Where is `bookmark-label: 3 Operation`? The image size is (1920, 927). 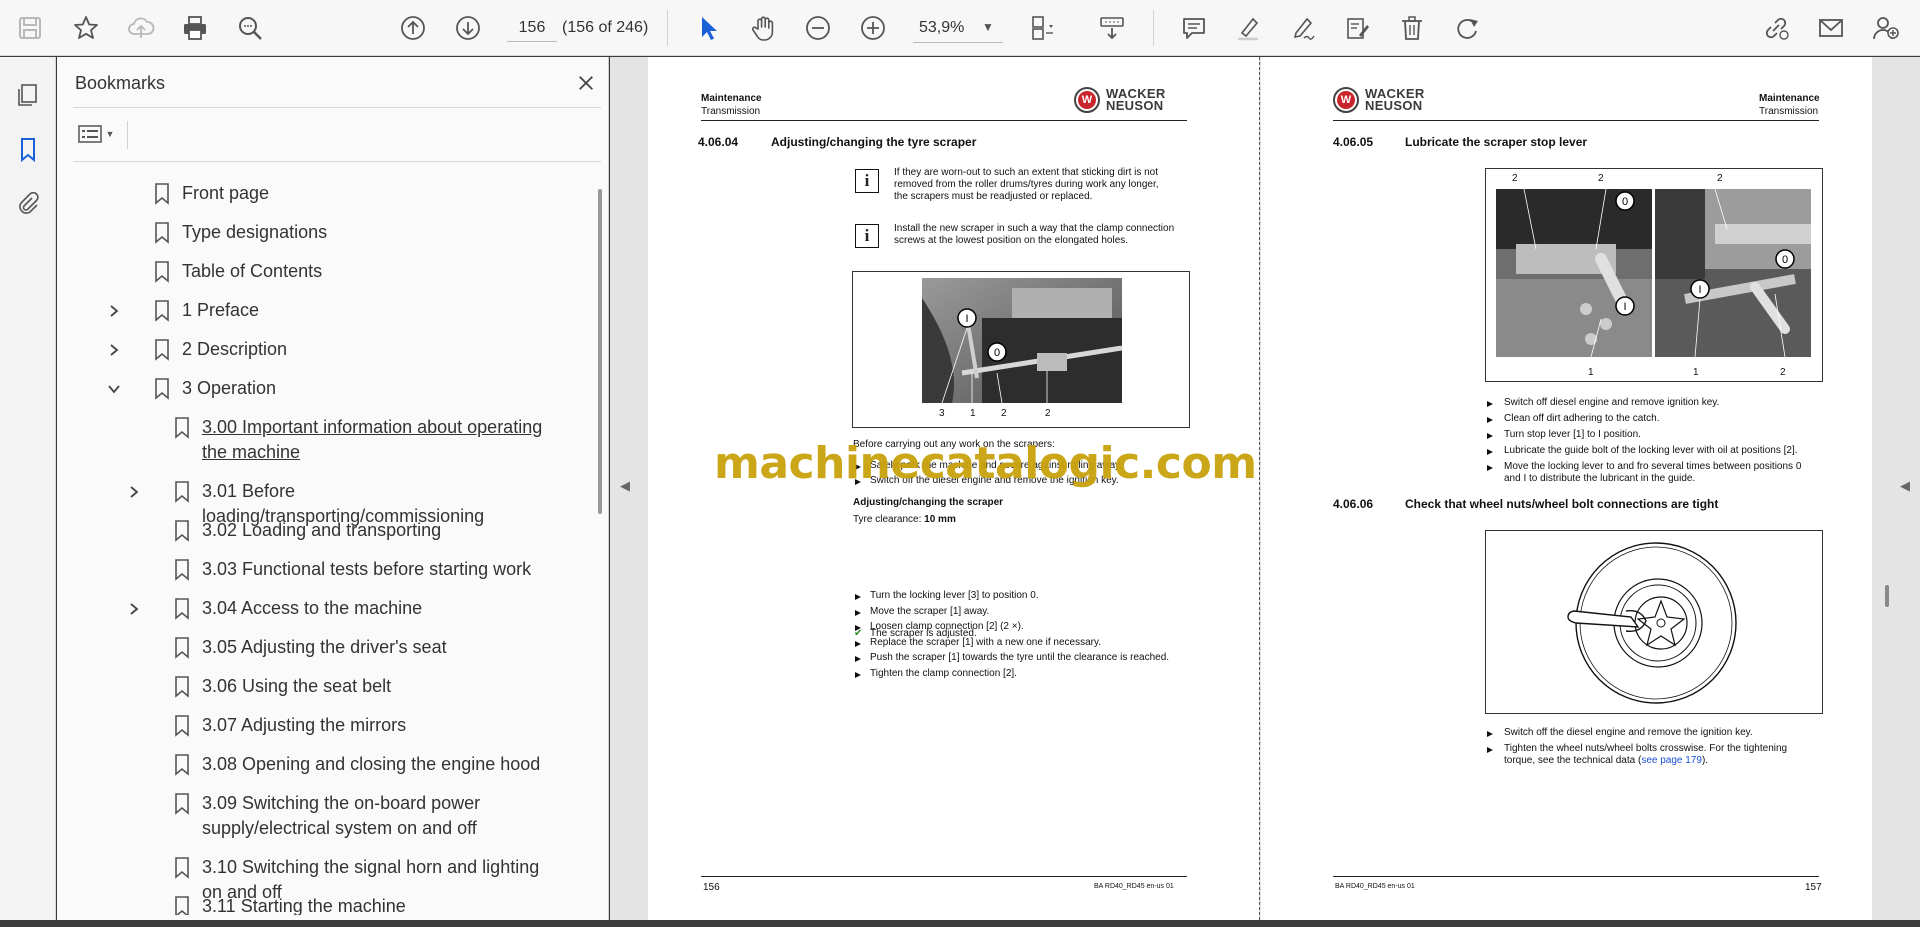 bookmark-label: 3 Operation is located at coordinates (229, 388).